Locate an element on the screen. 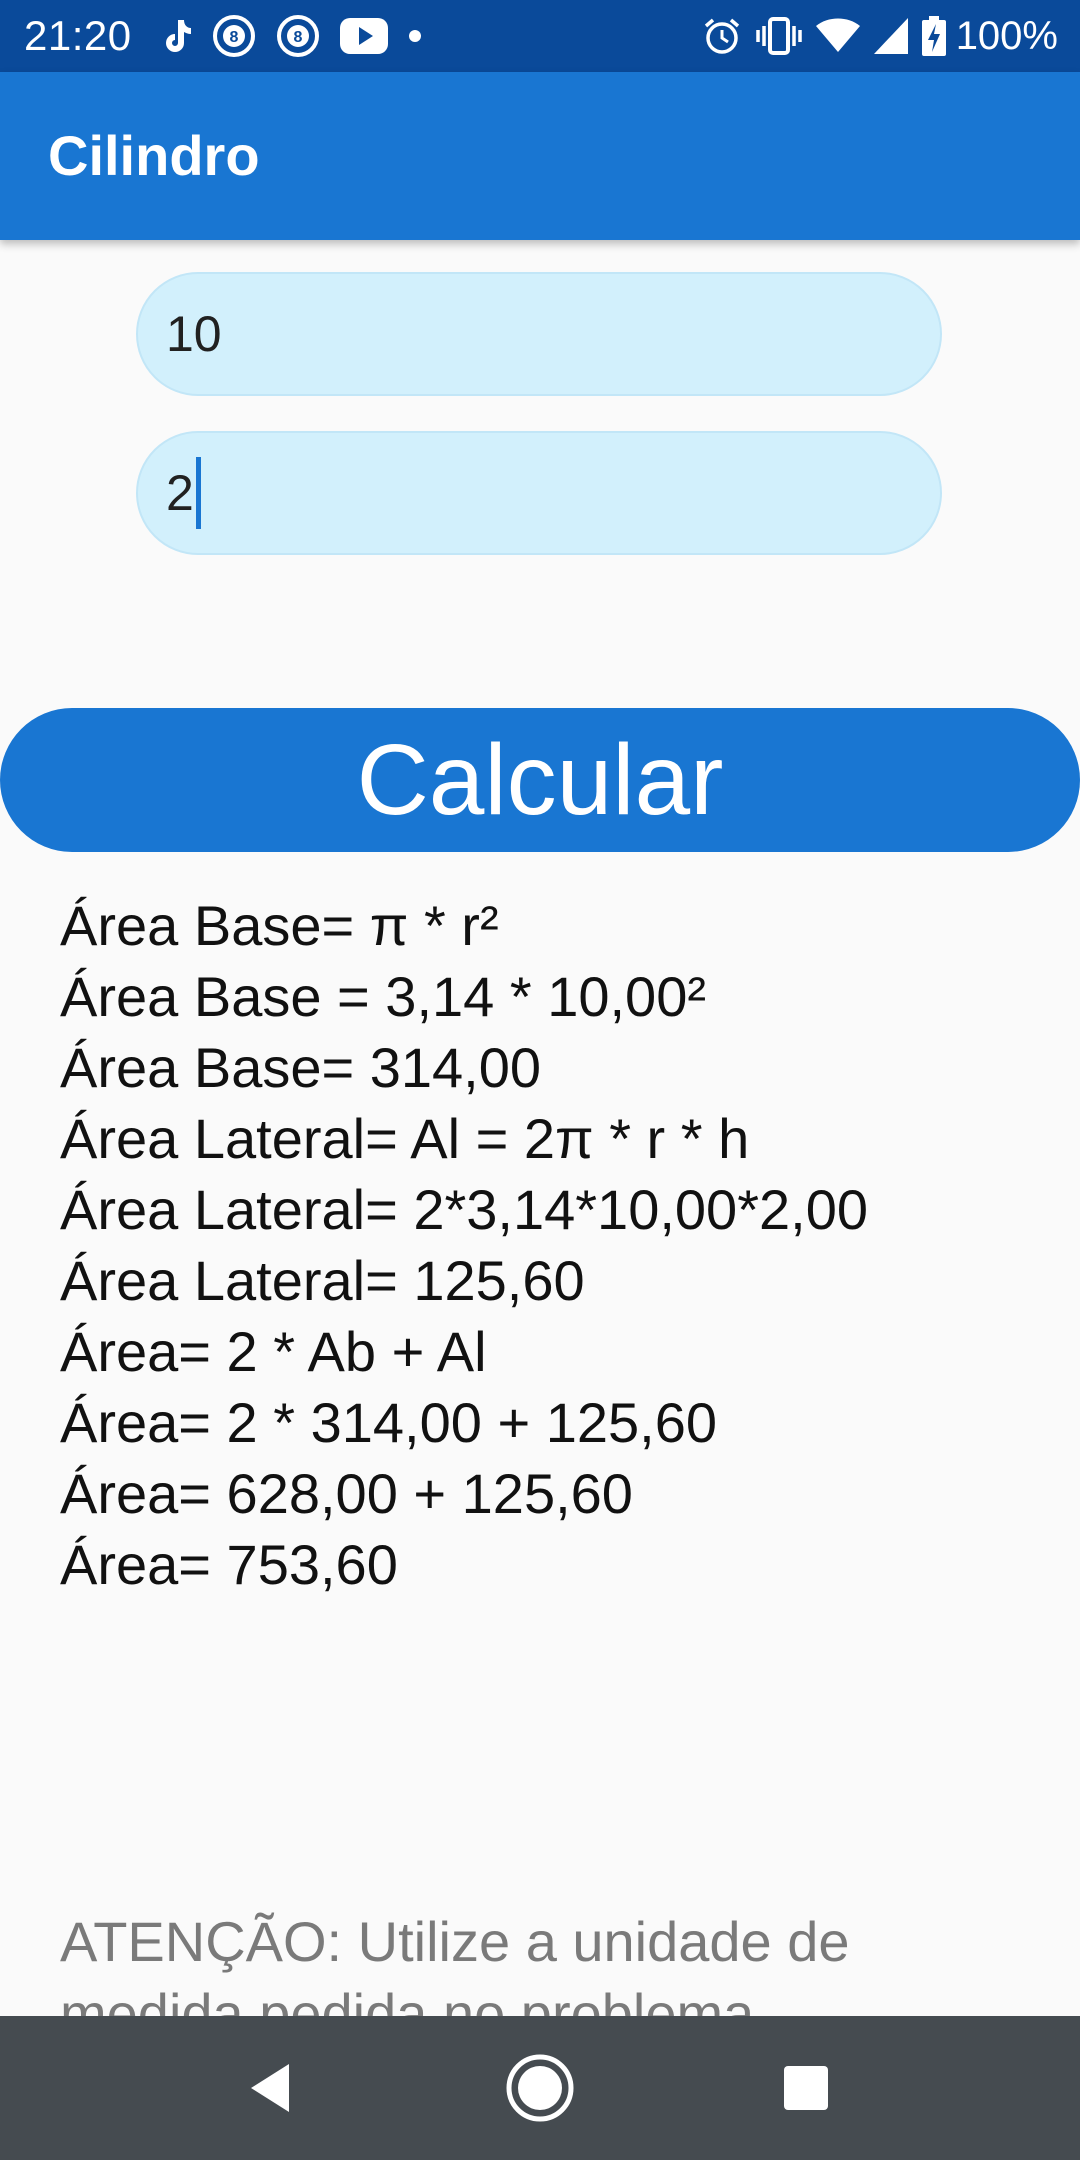  status-bar: 21:20 8 8 100% is located at coordinates (540, 36).